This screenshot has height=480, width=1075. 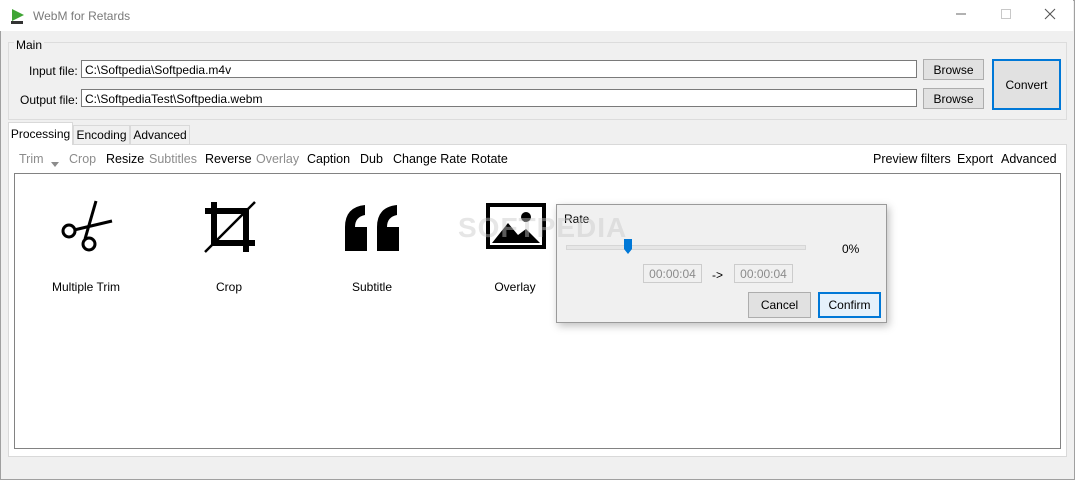 What do you see at coordinates (373, 229) in the screenshot?
I see `quote-icon` at bounding box center [373, 229].